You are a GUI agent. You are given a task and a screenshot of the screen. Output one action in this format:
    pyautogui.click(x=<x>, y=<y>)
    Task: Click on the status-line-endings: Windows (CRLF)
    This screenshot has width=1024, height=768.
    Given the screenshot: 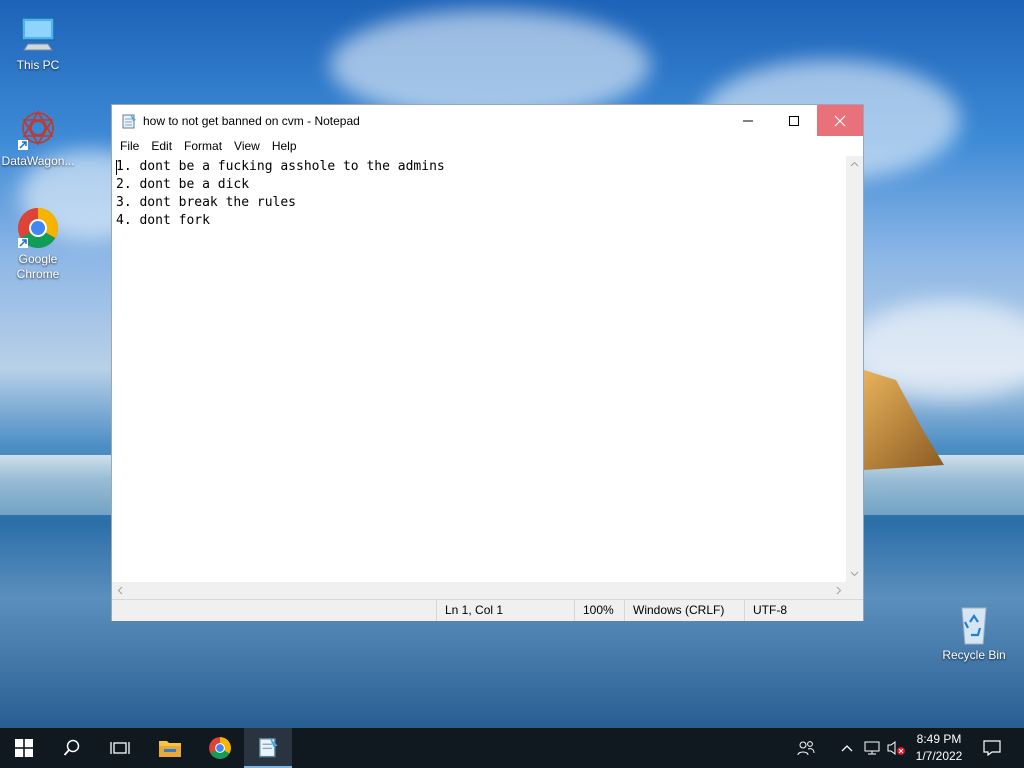 What is the action you would take?
    pyautogui.click(x=684, y=610)
    